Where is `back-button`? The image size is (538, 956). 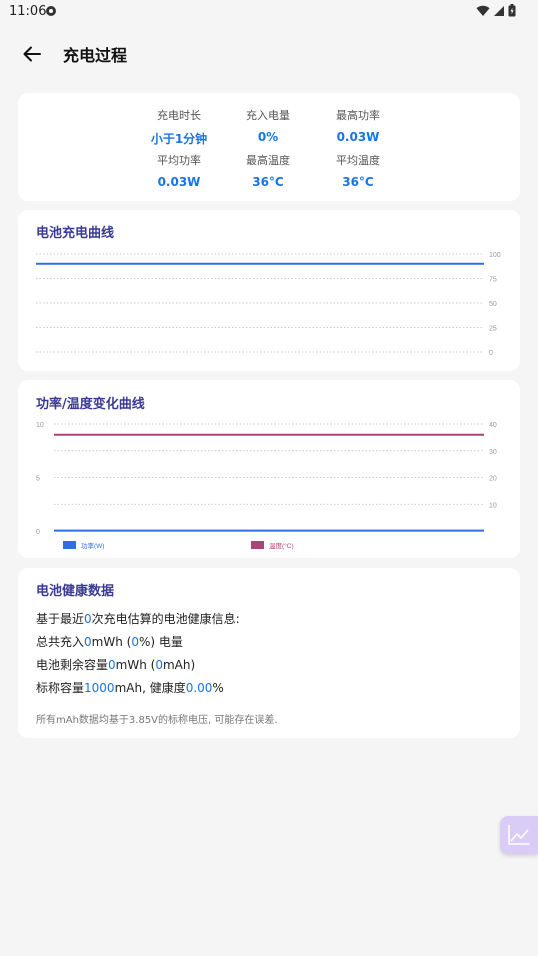
back-button is located at coordinates (32, 54).